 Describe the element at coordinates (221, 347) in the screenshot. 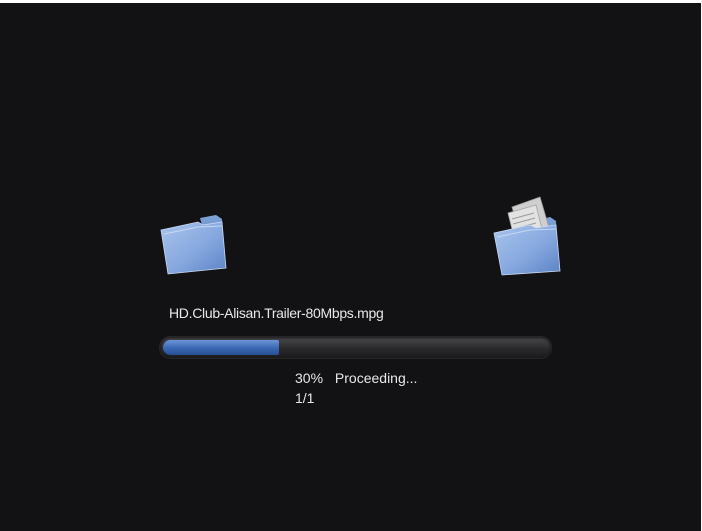

I see `progress-bar-fill` at that location.